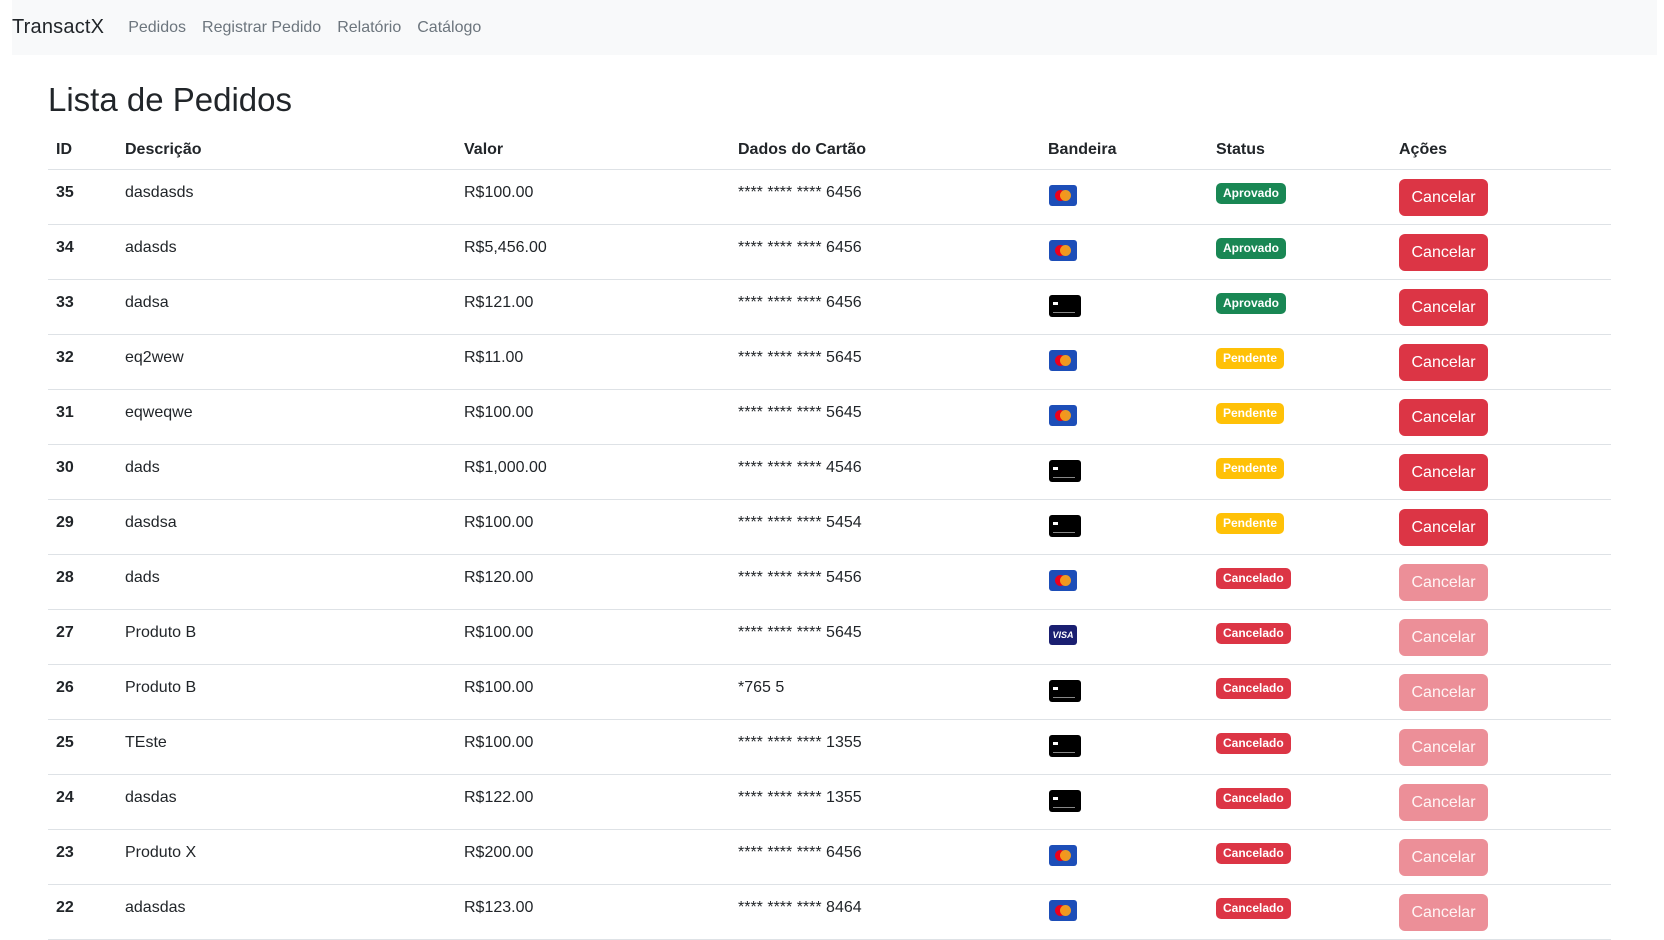 This screenshot has width=1664, height=940. I want to click on order-description: adasds, so click(151, 247).